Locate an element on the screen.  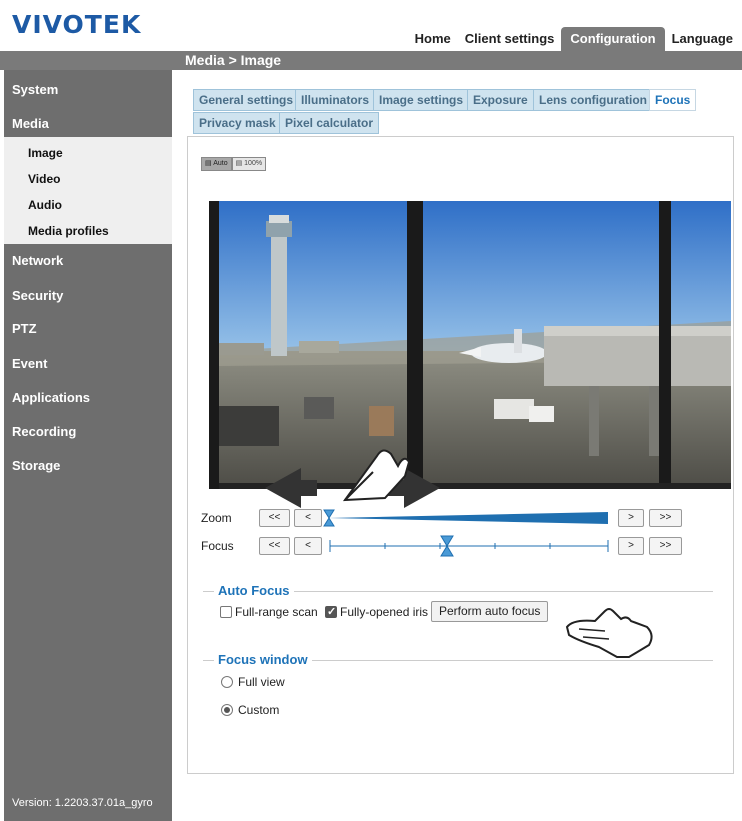
firmware-version: Version: 1.2203.37.01a_gyro is located at coordinates (82, 803).